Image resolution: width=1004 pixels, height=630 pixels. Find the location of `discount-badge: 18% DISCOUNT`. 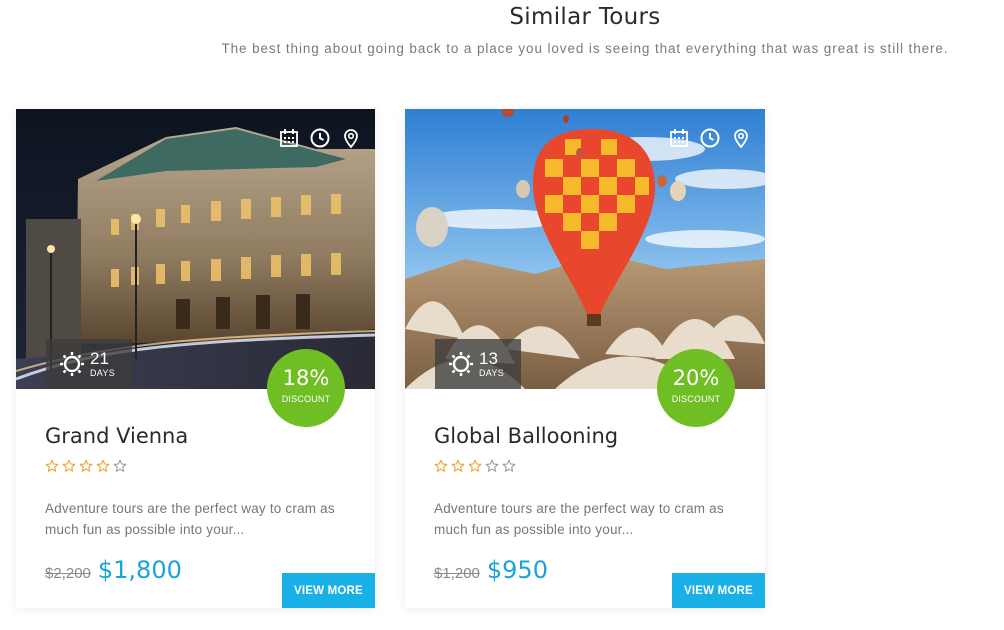

discount-badge: 18% DISCOUNT is located at coordinates (306, 388).